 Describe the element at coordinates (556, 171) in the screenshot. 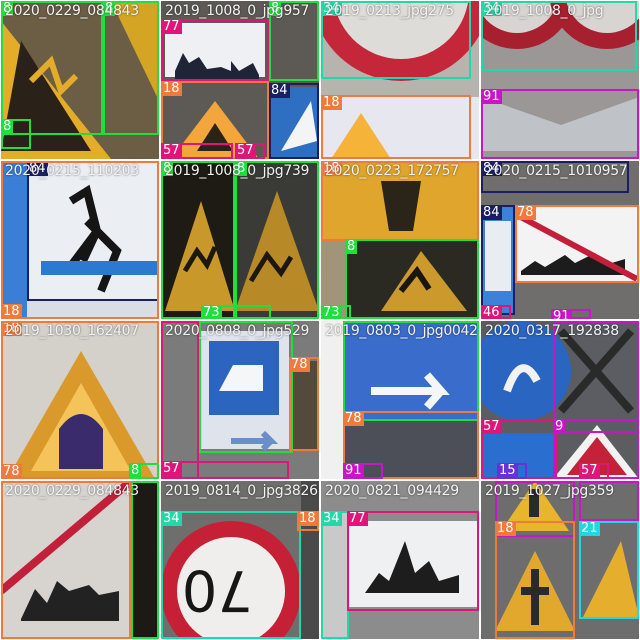

I see `tile-filename: 2020_0215_1010957` at that location.